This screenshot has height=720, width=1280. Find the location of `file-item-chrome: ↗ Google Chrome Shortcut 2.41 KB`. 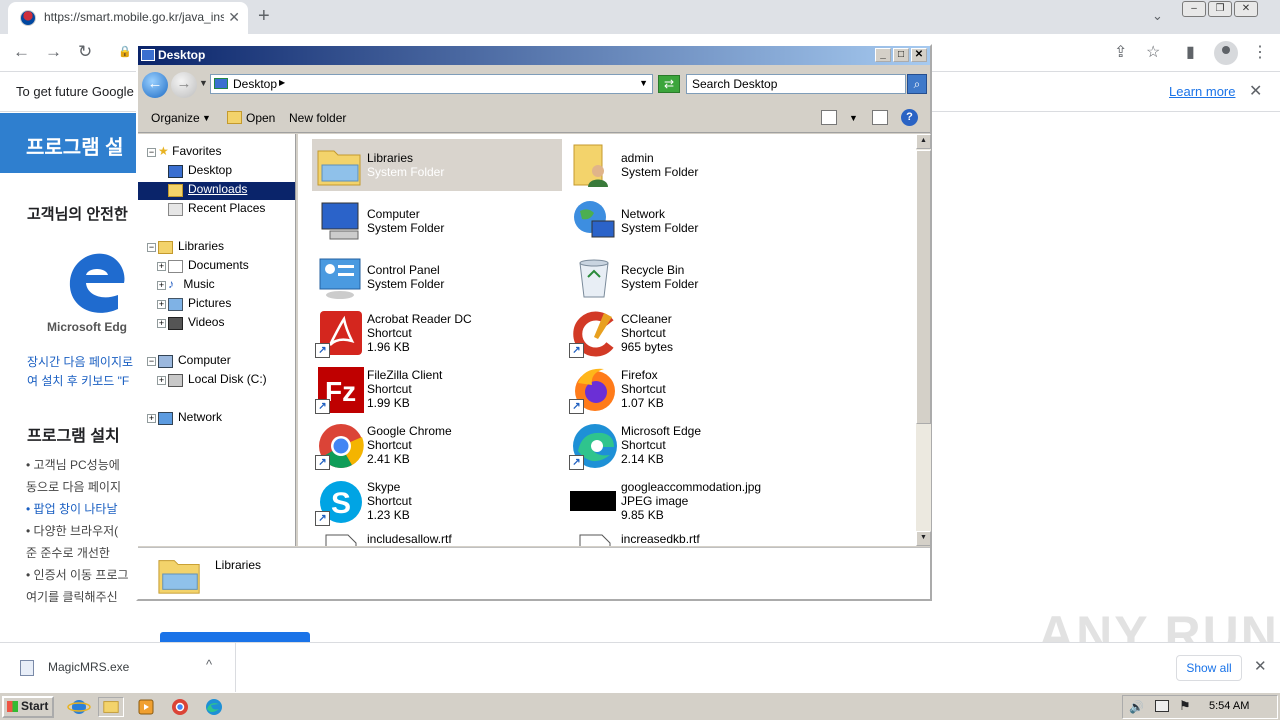

file-item-chrome: ↗ Google Chrome Shortcut 2.41 KB is located at coordinates (437, 445).